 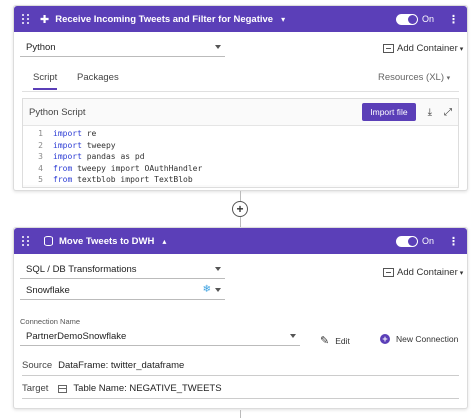 What do you see at coordinates (35, 388) in the screenshot?
I see `target-label: Target` at bounding box center [35, 388].